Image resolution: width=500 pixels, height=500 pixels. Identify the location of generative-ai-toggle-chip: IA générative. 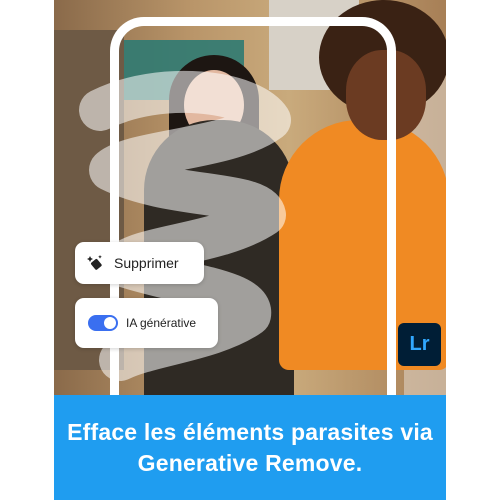
(146, 323).